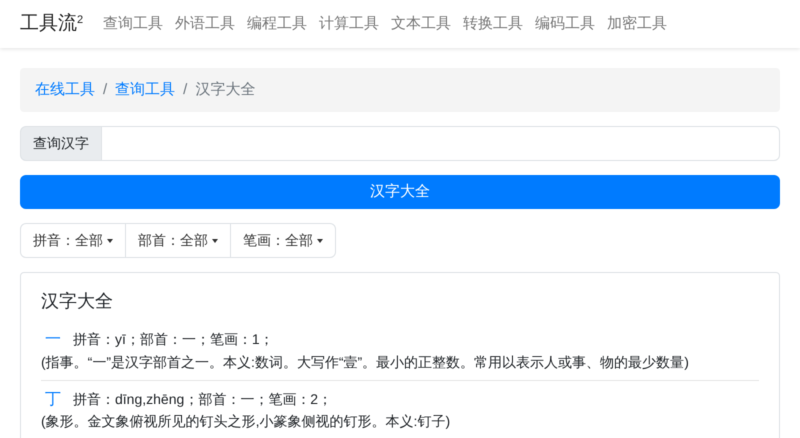  What do you see at coordinates (637, 24) in the screenshot?
I see `nav-link: 加密工具` at bounding box center [637, 24].